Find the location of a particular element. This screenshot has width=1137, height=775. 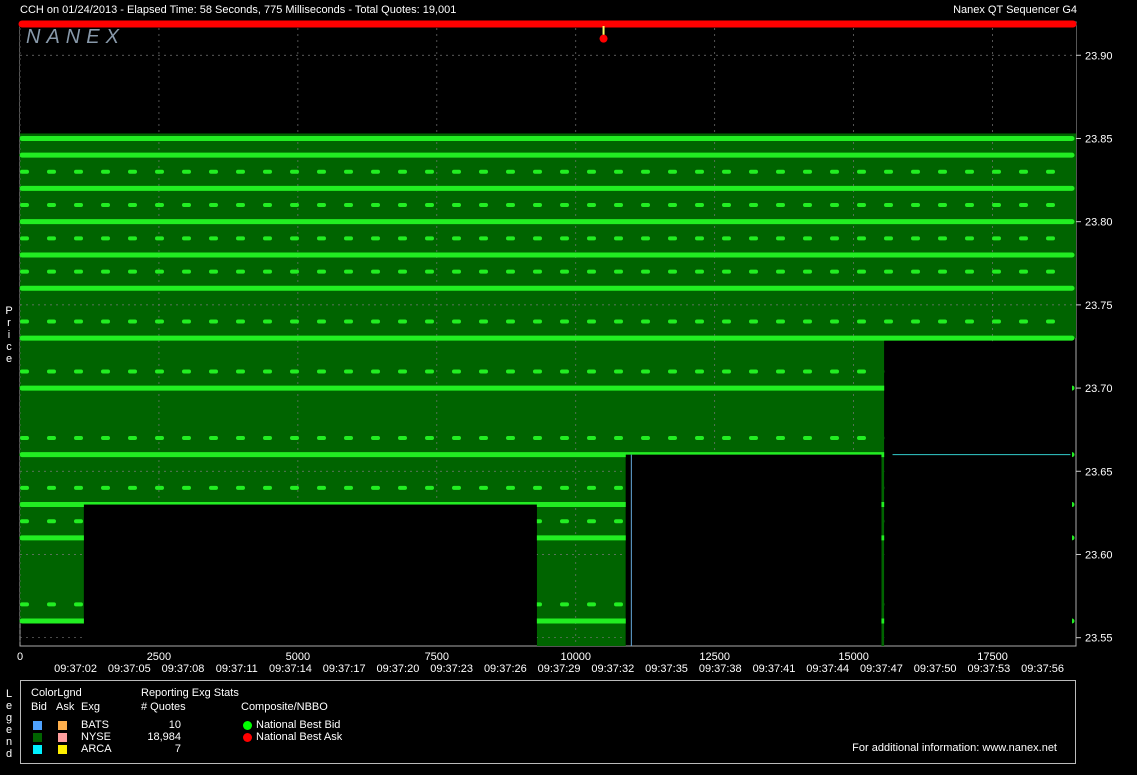

x-tick-label: 10000 is located at coordinates (575, 657).